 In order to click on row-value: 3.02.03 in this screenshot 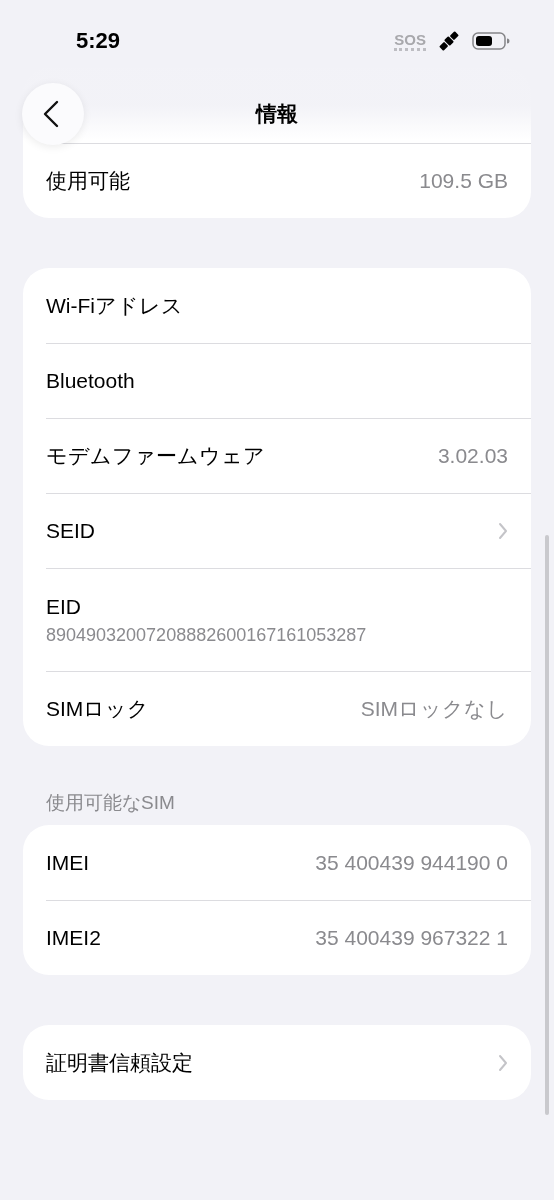, I will do `click(472, 456)`.